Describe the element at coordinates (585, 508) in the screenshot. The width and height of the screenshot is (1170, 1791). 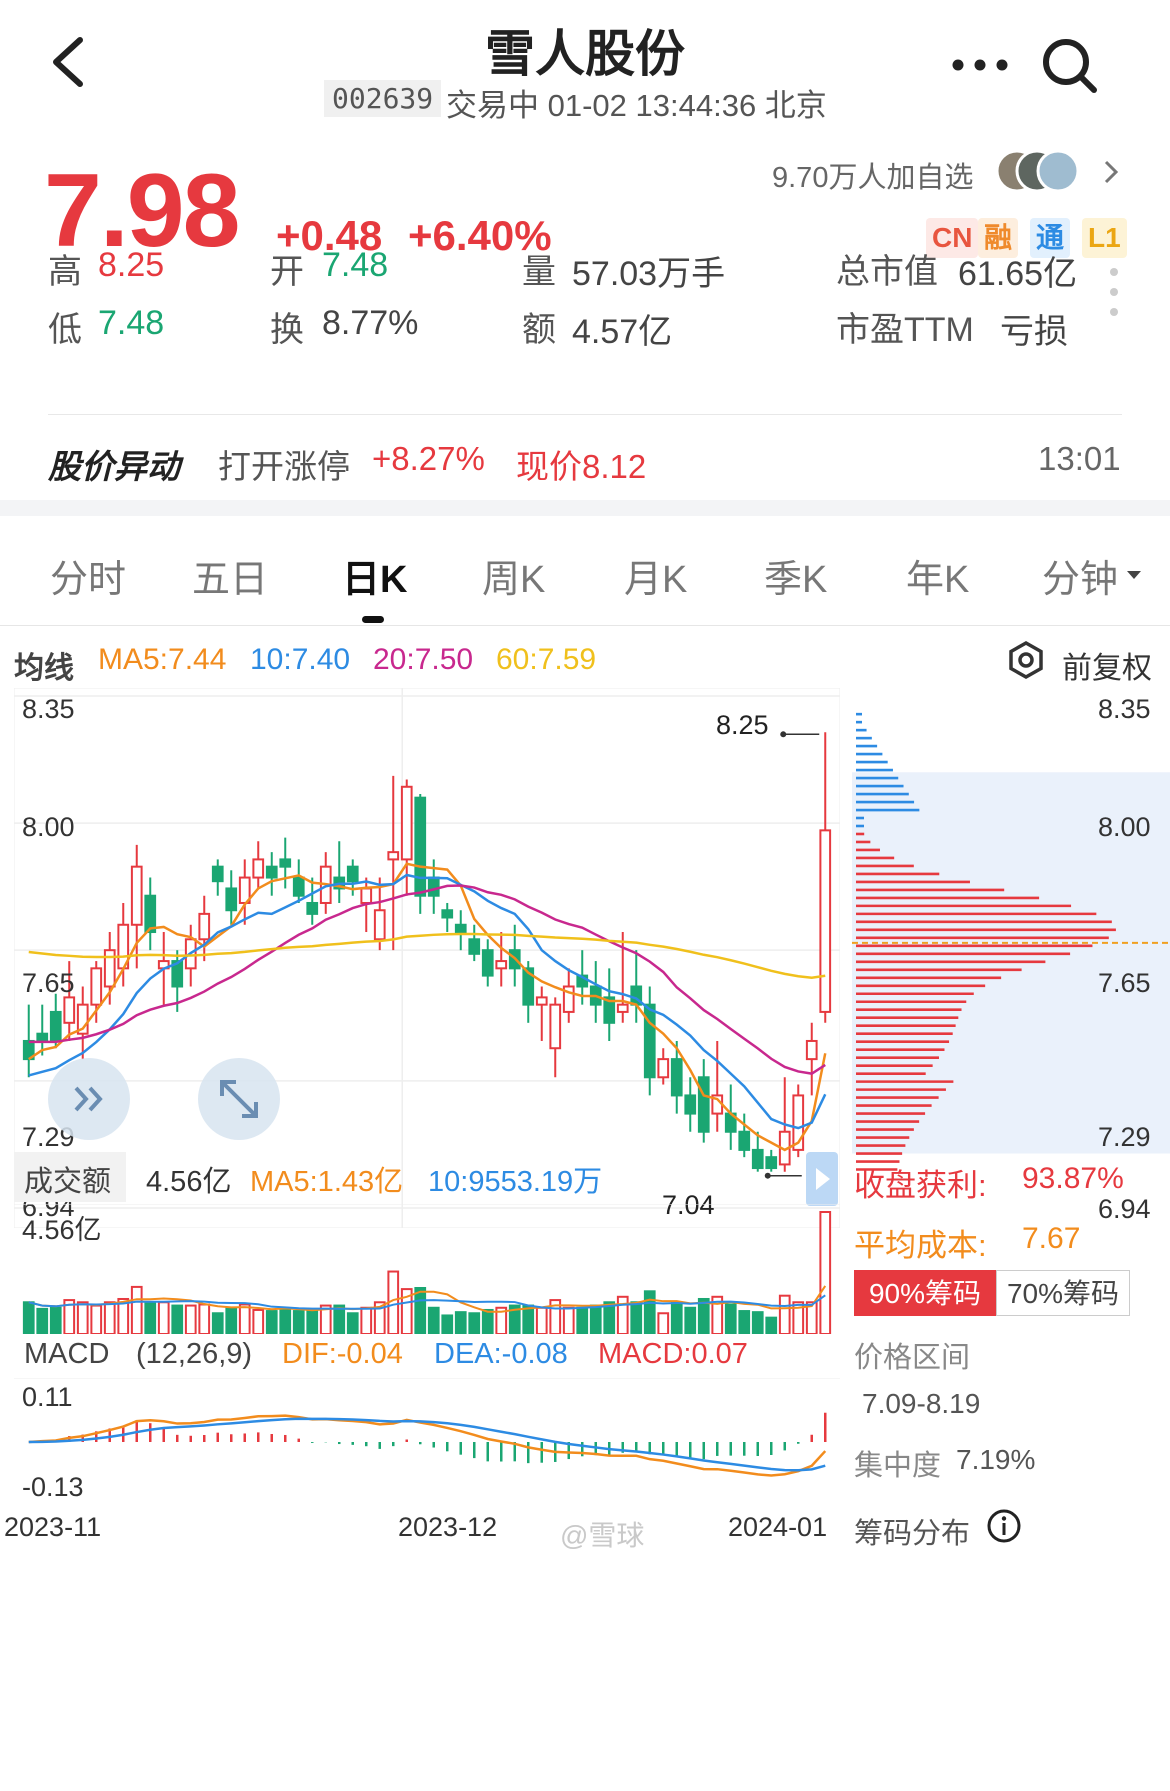
I see `section-gap` at that location.